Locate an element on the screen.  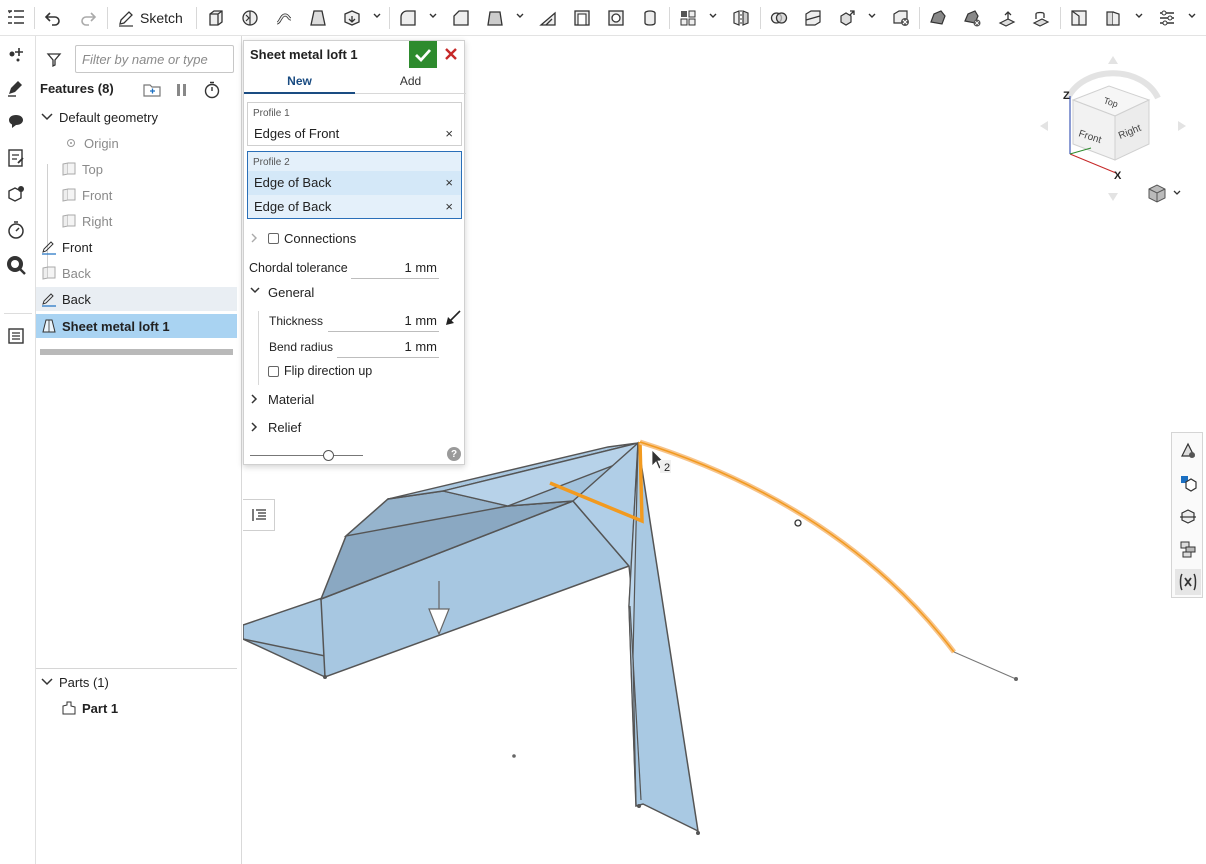
more-tools-icon is located at coordinates (1167, 18).